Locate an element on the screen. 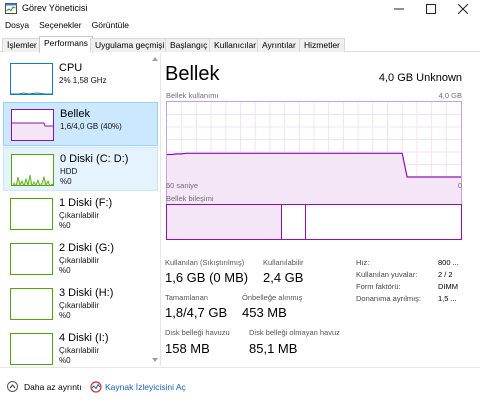 The image size is (480, 405). menu-file: Dosya is located at coordinates (17, 26).